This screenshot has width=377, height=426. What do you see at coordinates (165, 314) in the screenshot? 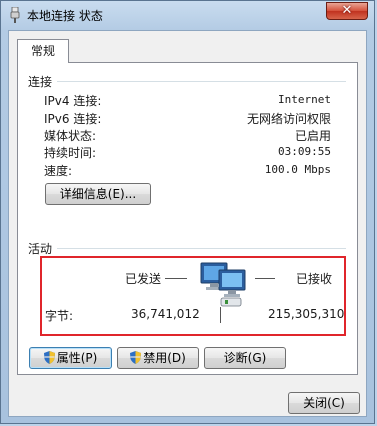
I see `bytes-sent-value: 36,741,012` at bounding box center [165, 314].